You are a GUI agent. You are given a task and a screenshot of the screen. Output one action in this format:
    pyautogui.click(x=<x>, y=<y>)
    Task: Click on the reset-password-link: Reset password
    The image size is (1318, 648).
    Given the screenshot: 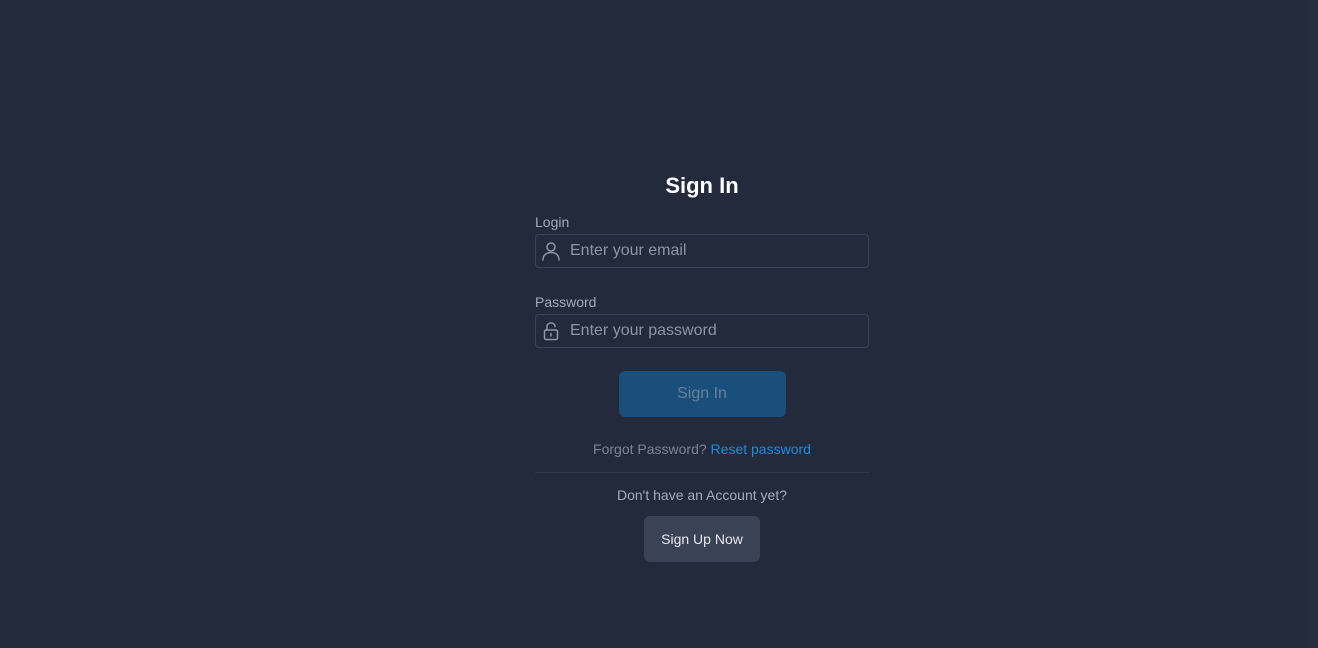 What is the action you would take?
    pyautogui.click(x=761, y=449)
    